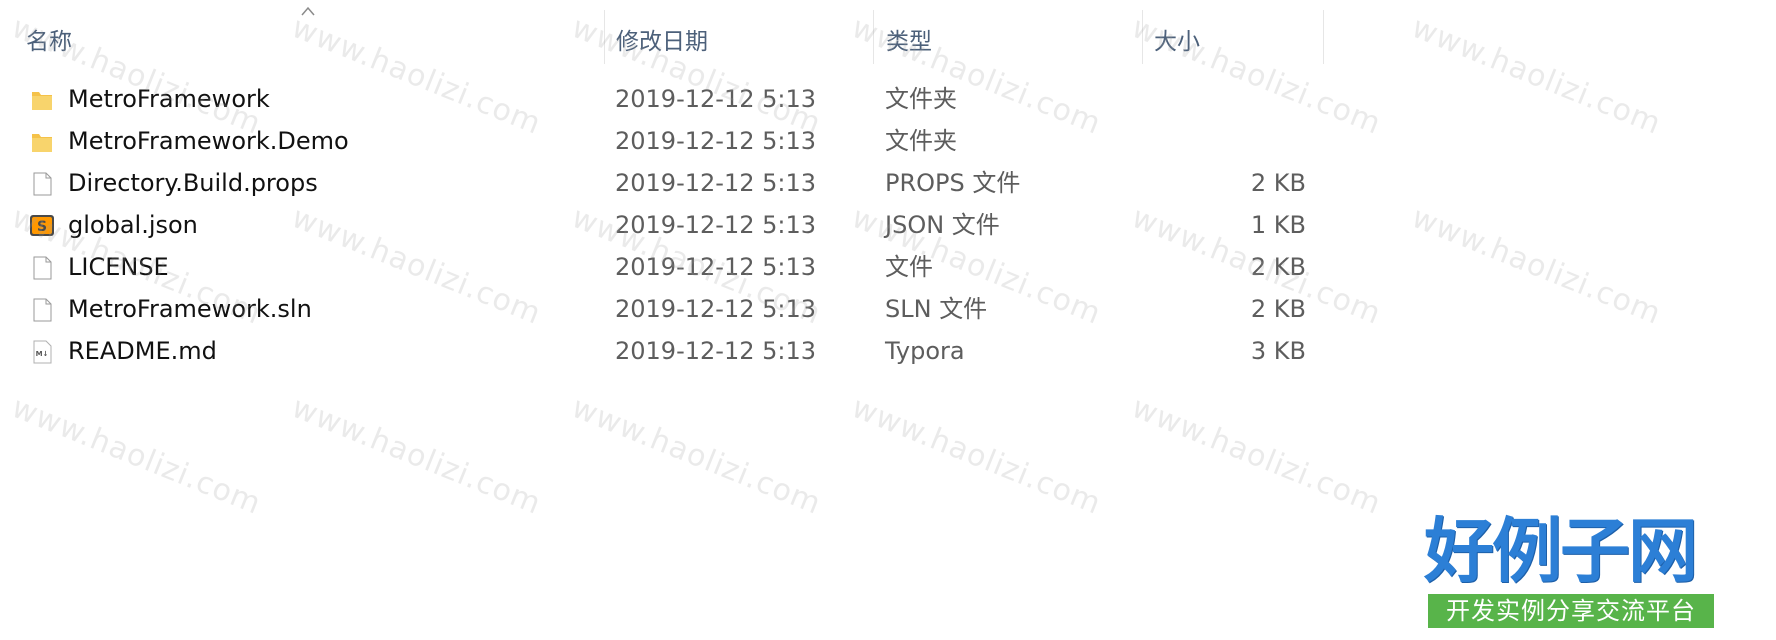 The image size is (1776, 640). I want to click on file-row: M↓ README.md 2019-12-12 5:13 Typora 3 KB, so click(888, 351).